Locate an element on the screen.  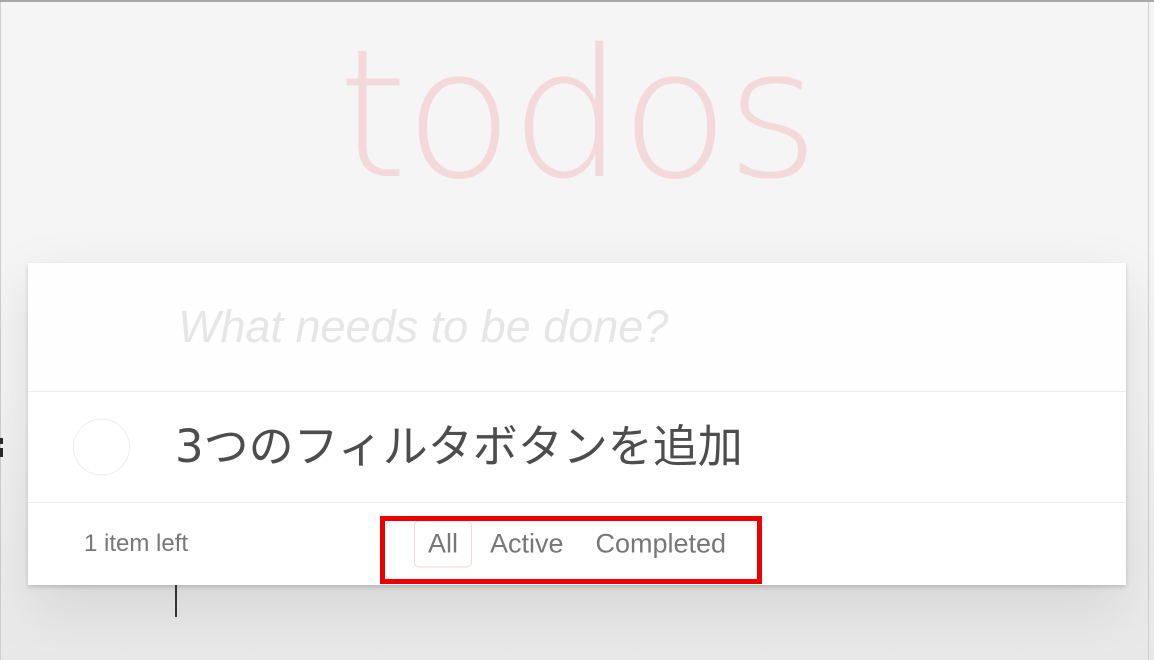
filter-list: All Active Completed is located at coordinates (577, 544).